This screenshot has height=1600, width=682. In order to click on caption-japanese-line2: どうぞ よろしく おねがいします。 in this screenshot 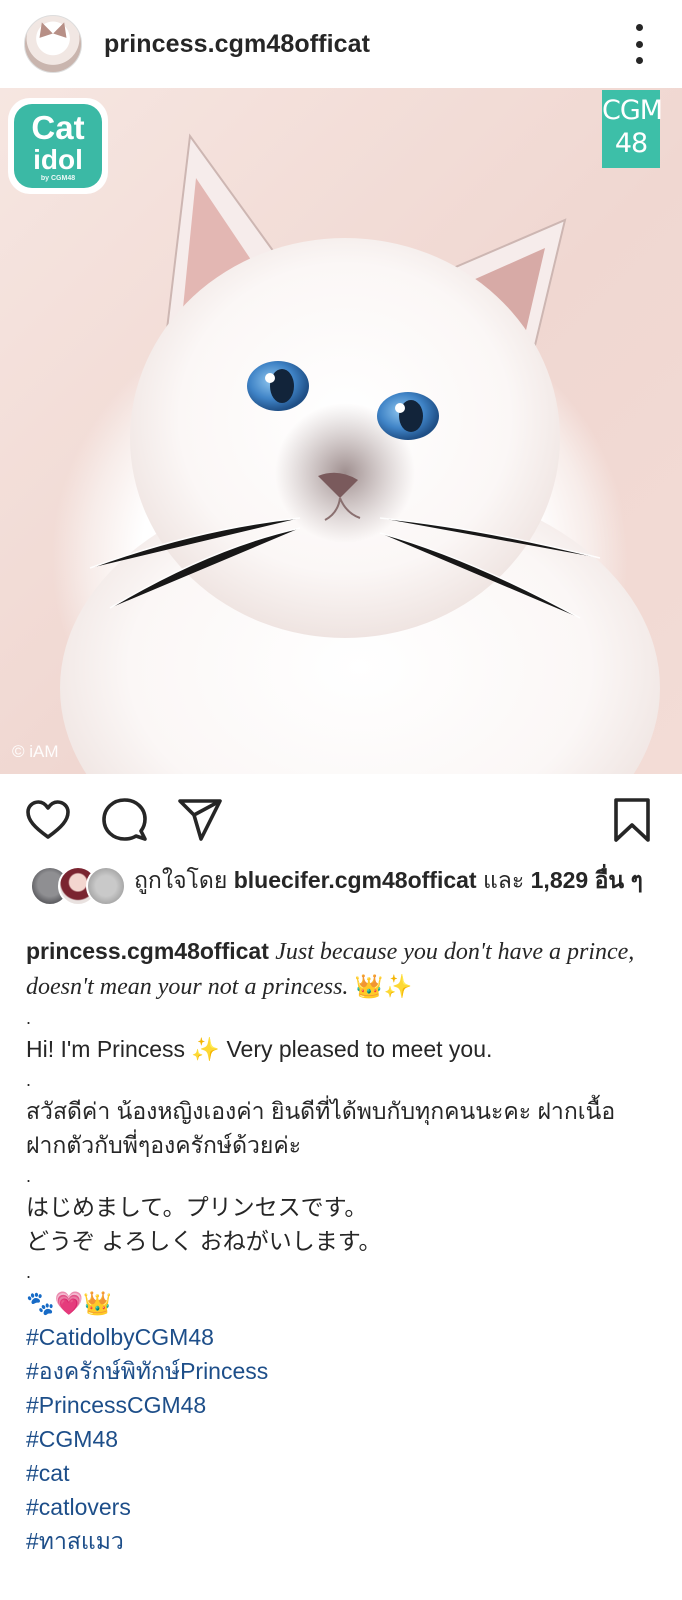, I will do `click(204, 1241)`.